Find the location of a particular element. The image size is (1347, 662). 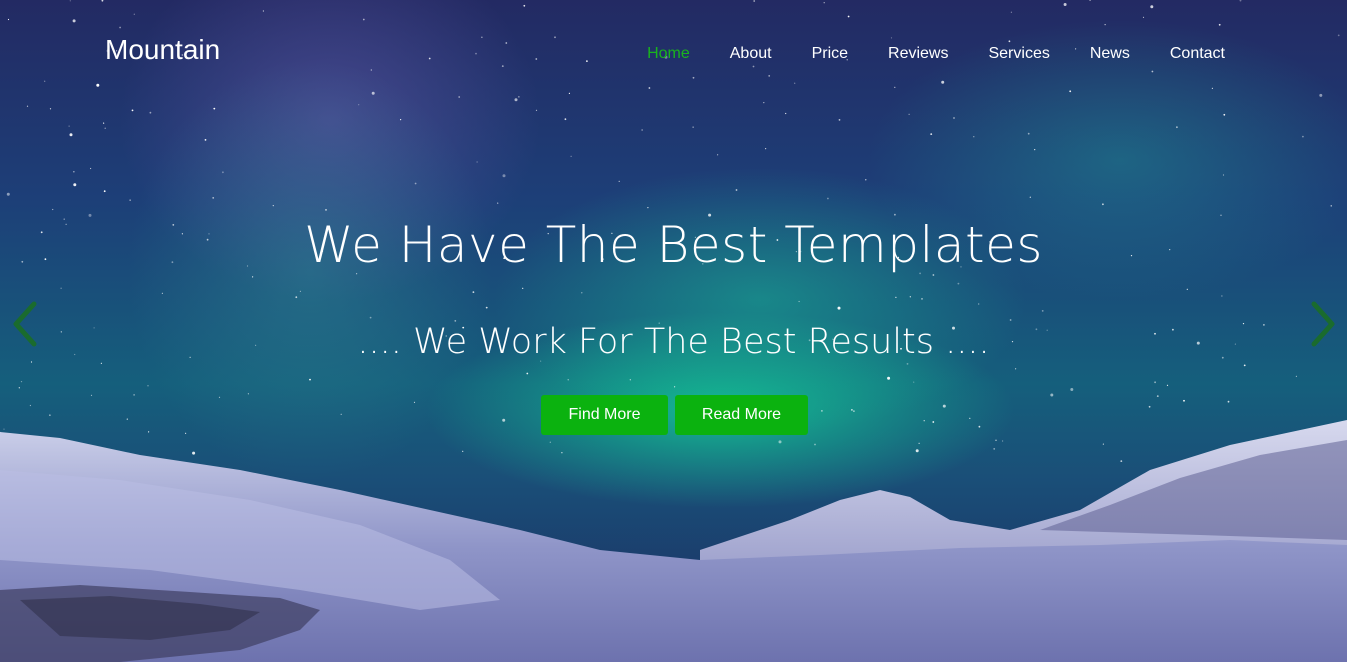

nav-item: Price is located at coordinates (830, 54).